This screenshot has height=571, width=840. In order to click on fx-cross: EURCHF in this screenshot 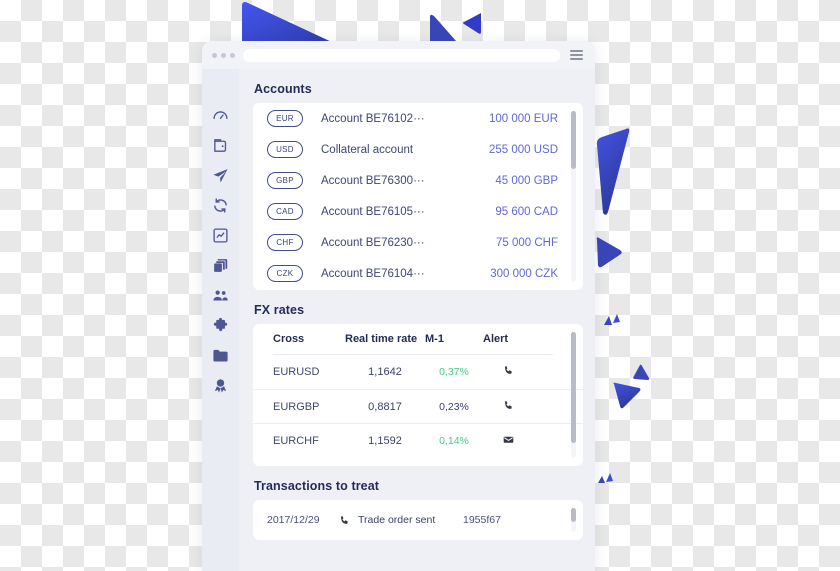, I will do `click(296, 440)`.